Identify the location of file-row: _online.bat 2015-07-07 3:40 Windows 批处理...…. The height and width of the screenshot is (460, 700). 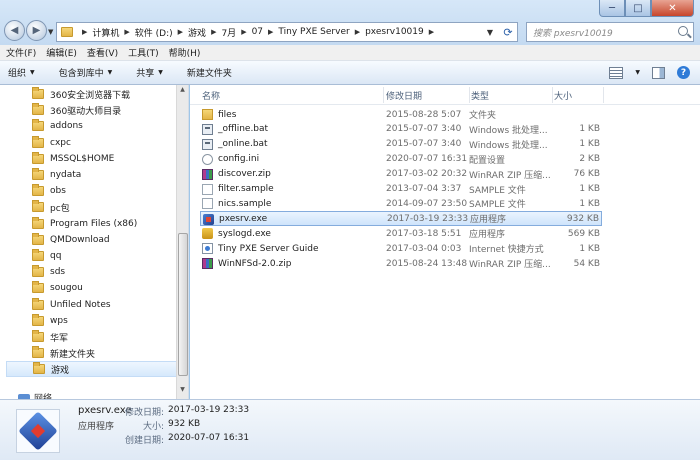
(401, 144).